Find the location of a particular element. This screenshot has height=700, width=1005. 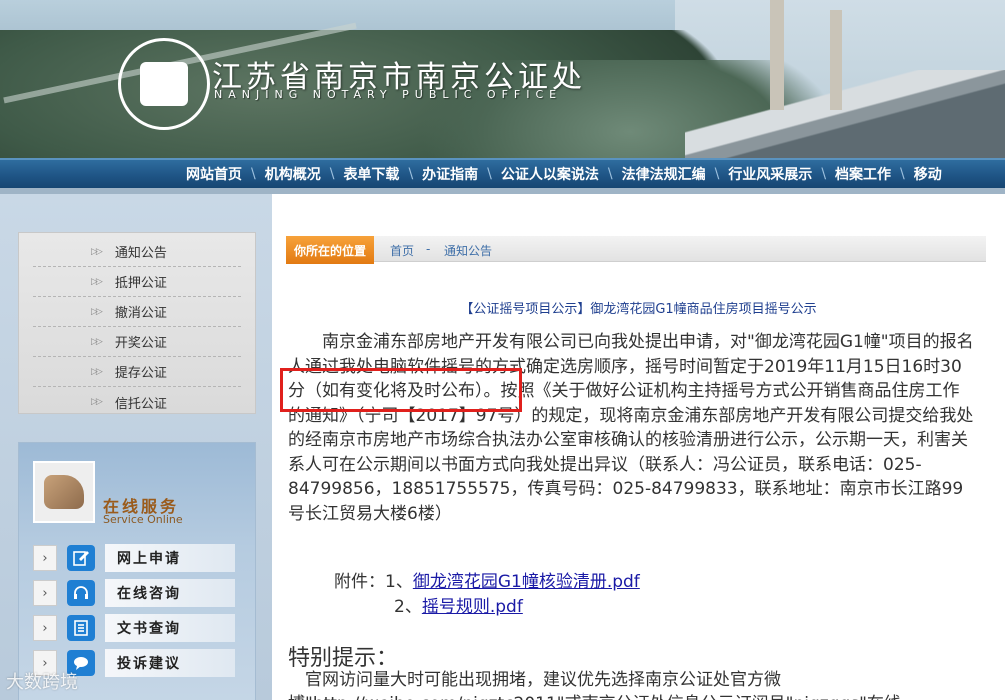

menu-item-label: 开奖公证 is located at coordinates (140, 343).